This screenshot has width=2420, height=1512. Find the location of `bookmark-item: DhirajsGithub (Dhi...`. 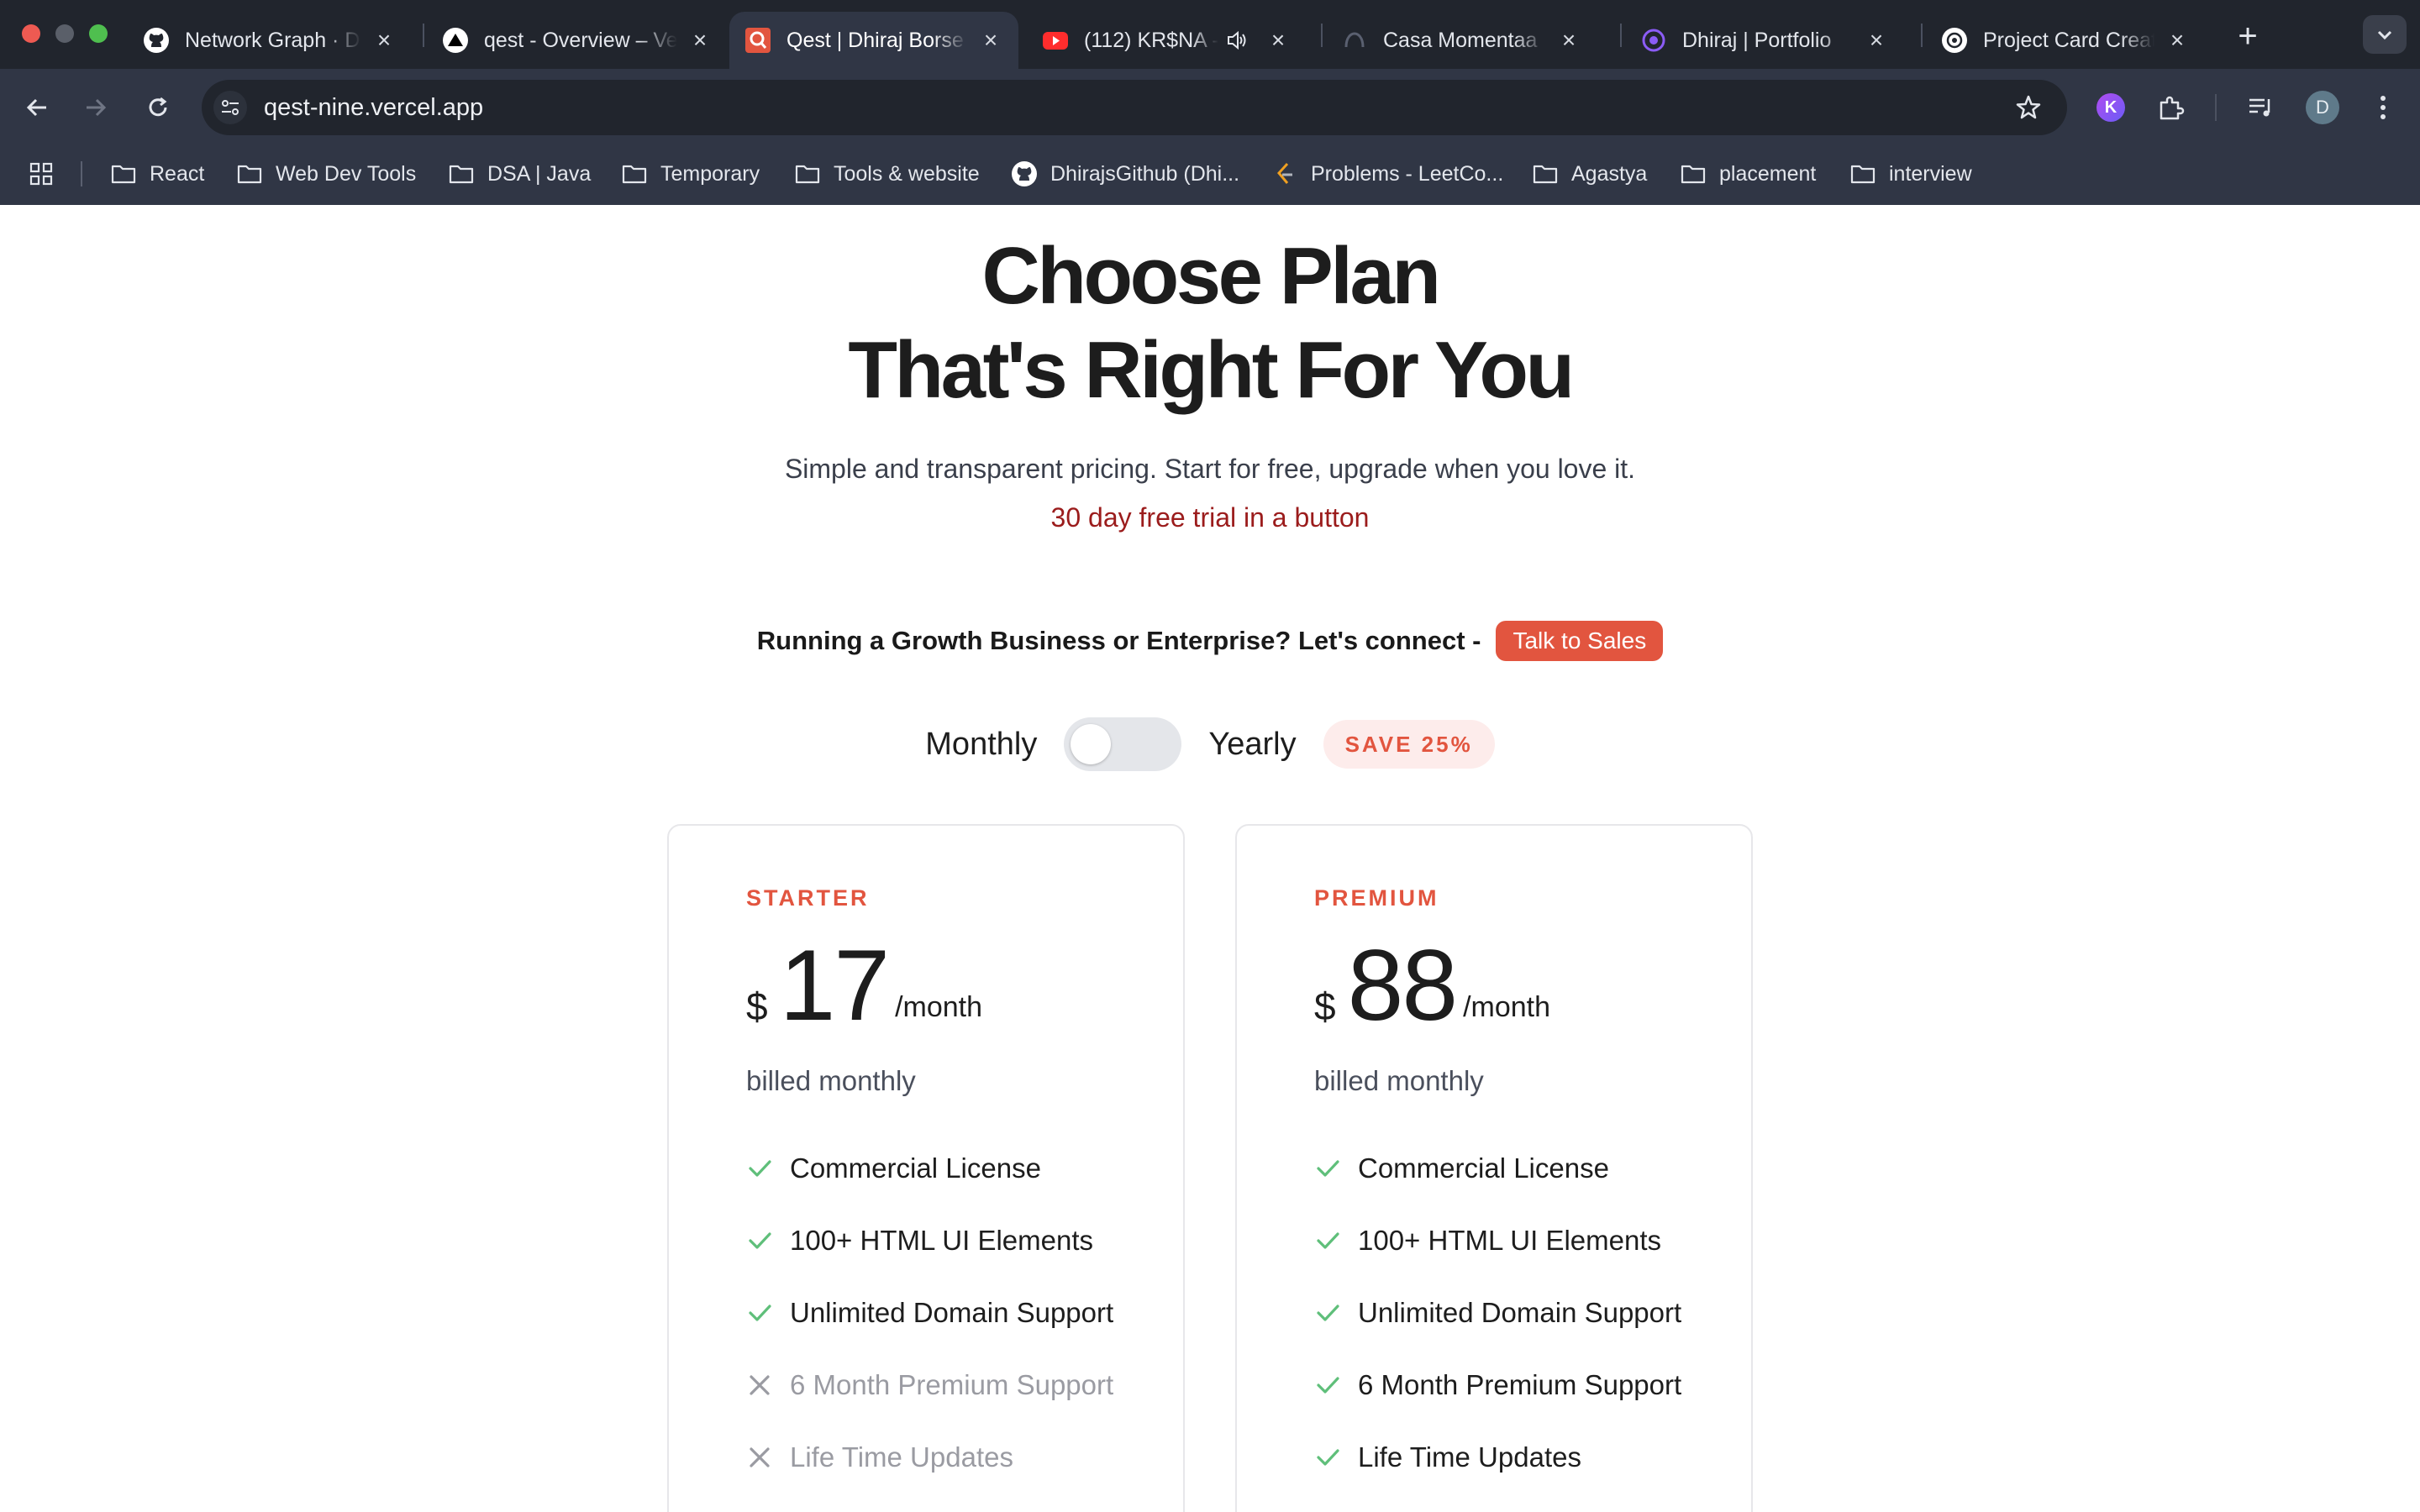

bookmark-item: DhirajsGithub (Dhi... is located at coordinates (1124, 174).